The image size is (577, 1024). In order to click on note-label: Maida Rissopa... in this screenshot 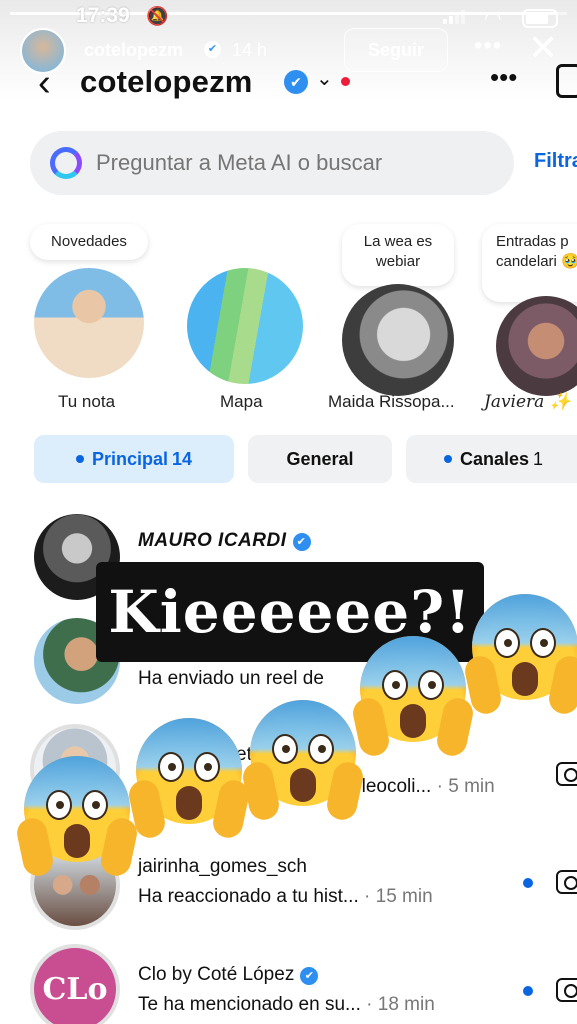, I will do `click(391, 401)`.